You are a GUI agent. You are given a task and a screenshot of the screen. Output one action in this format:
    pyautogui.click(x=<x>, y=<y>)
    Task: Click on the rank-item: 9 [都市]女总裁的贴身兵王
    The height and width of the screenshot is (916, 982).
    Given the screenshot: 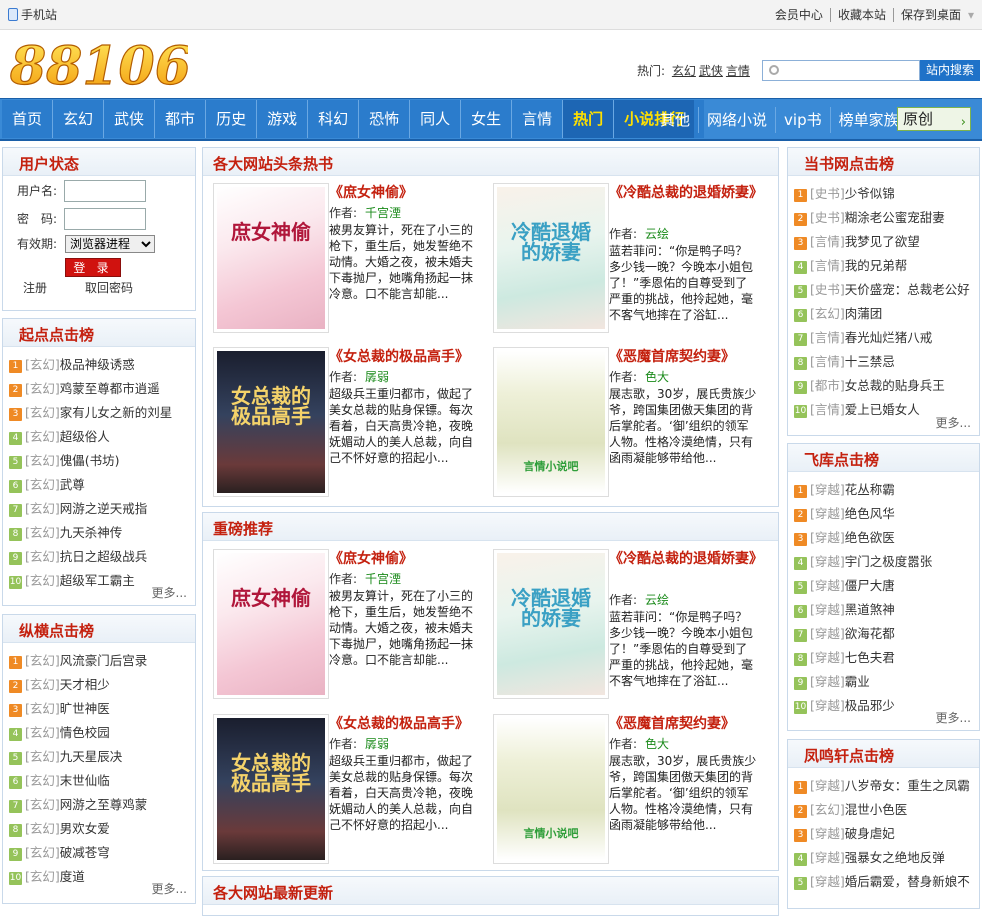 What is the action you would take?
    pyautogui.click(x=886, y=386)
    